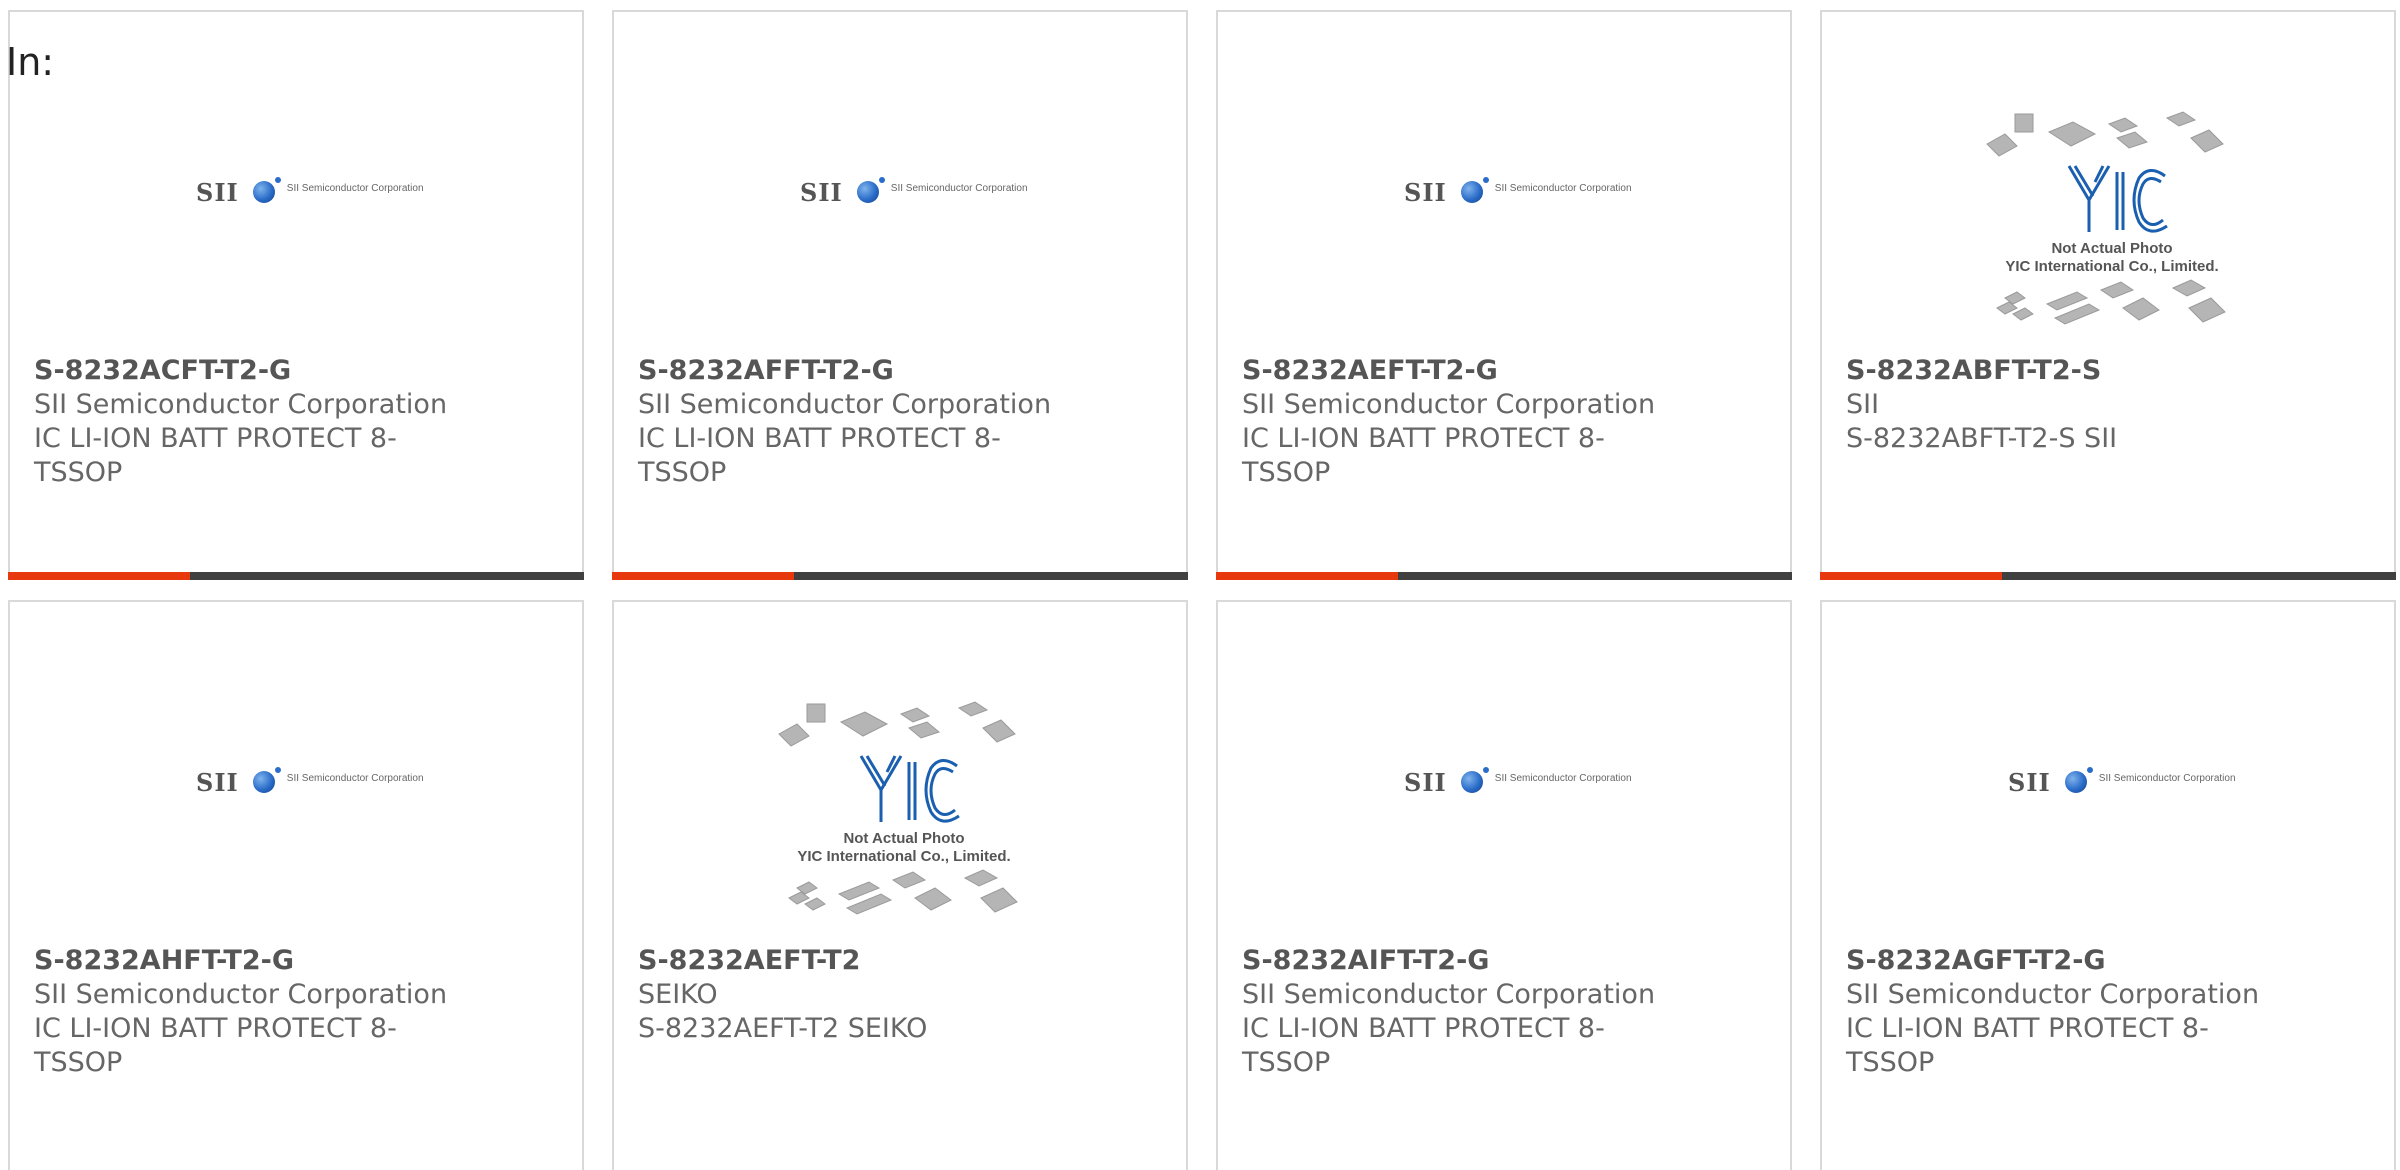 This screenshot has width=2400, height=1170. Describe the element at coordinates (1452, 371) in the screenshot. I see `part-number-link: S-8232AEFT-T2-G` at that location.